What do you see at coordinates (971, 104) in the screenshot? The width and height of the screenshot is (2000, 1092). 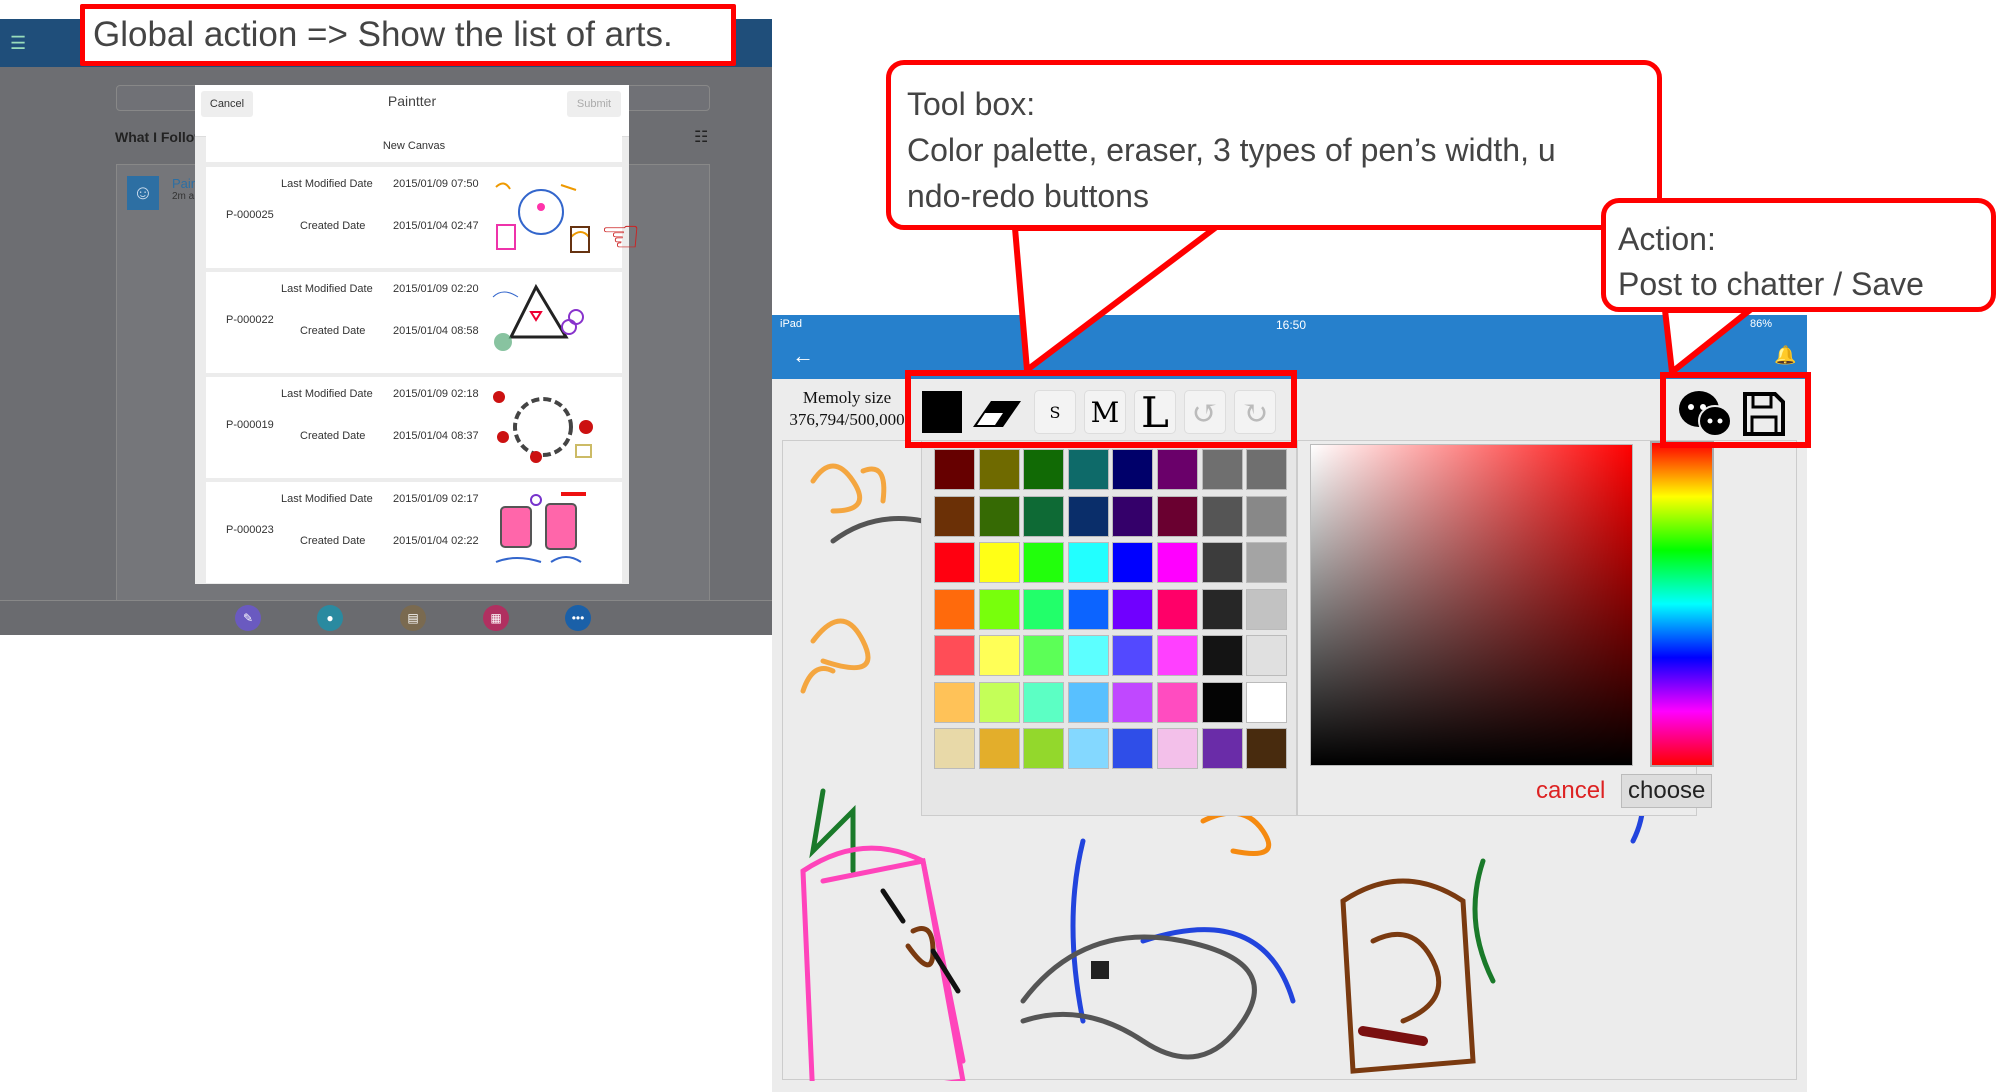 I see `toolbox-callout-title: Tool box:` at bounding box center [971, 104].